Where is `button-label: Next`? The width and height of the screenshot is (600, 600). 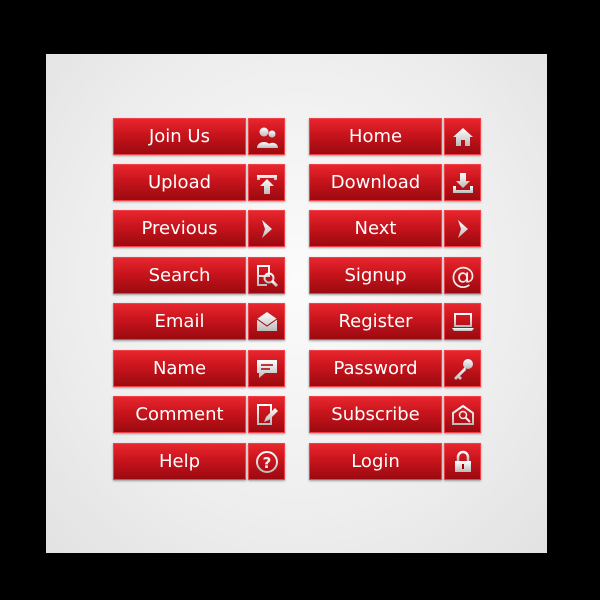 button-label: Next is located at coordinates (375, 228).